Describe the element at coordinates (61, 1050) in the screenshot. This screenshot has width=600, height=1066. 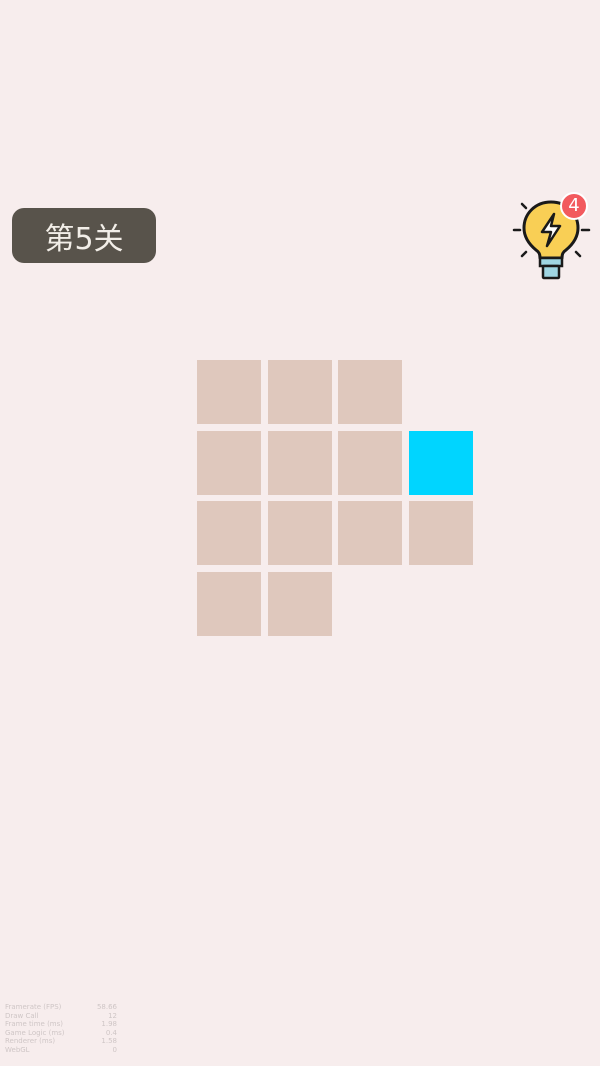
I see `stats-row: WebGL 0` at that location.